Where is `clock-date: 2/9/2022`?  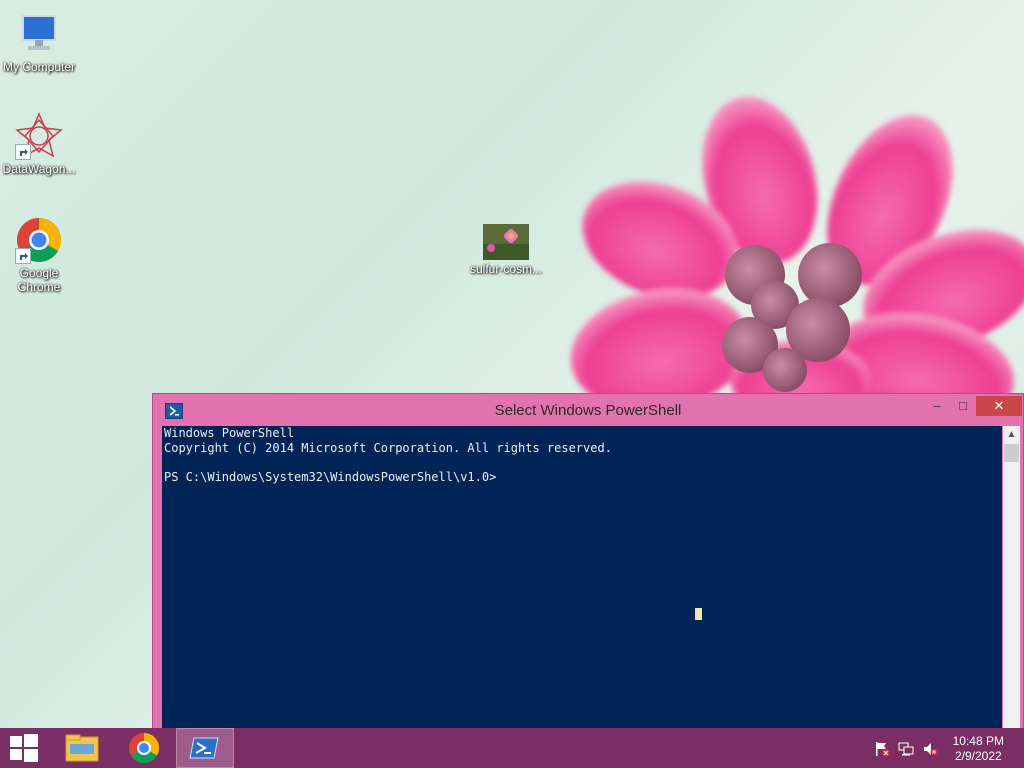
clock-date: 2/9/2022 is located at coordinates (978, 756).